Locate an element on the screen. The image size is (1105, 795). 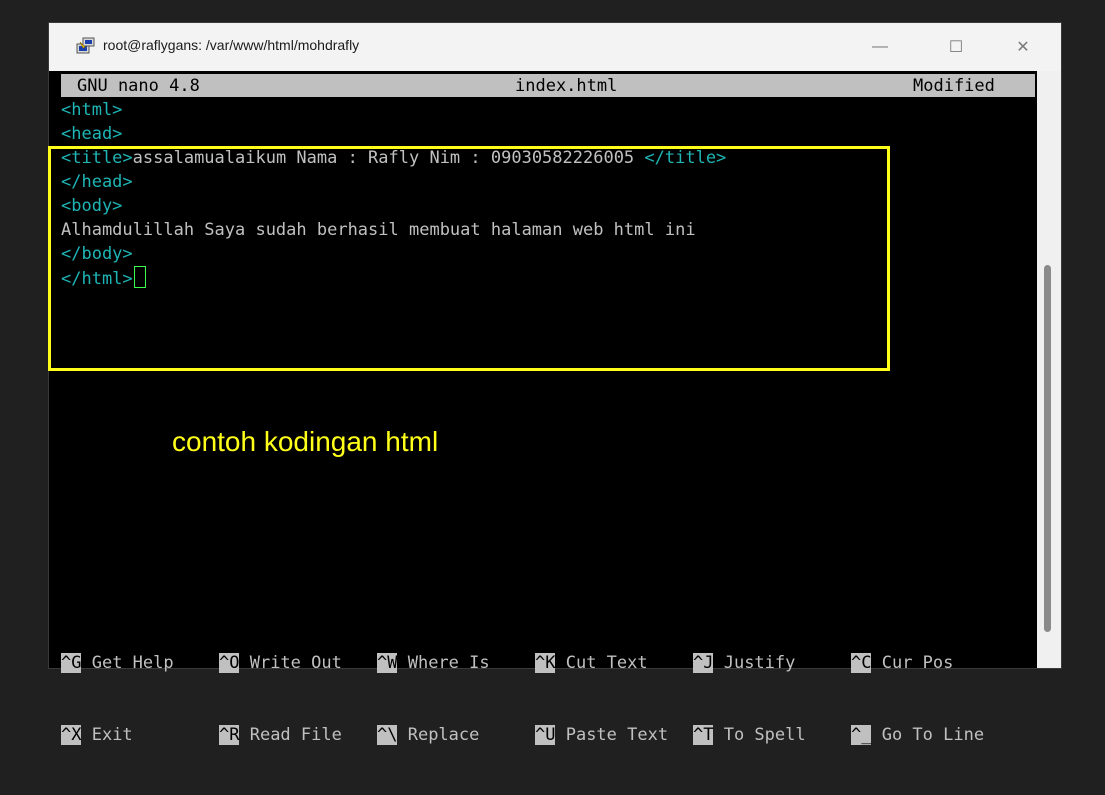
shortcut-key: ^_ is located at coordinates (861, 735).